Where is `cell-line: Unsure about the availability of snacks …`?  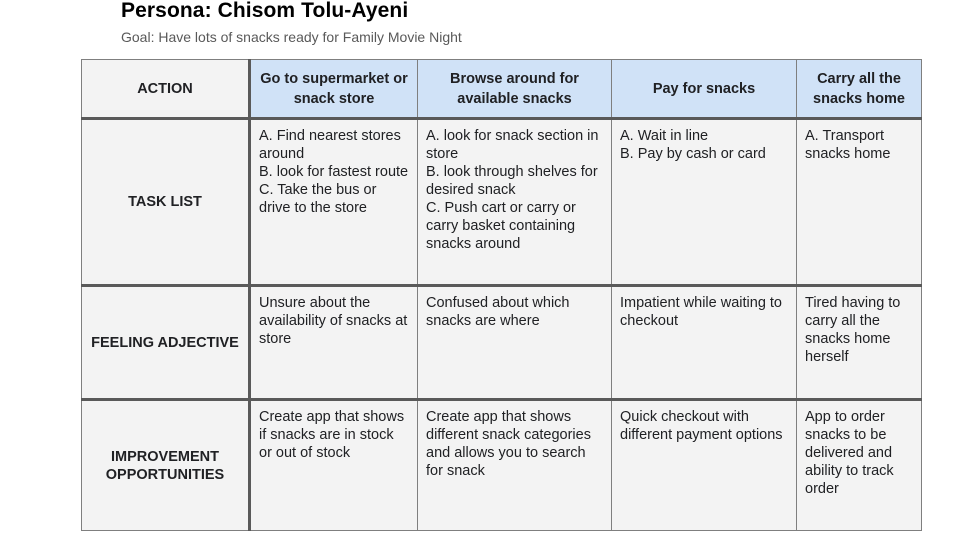
cell-line: Unsure about the availability of snacks … is located at coordinates (333, 321).